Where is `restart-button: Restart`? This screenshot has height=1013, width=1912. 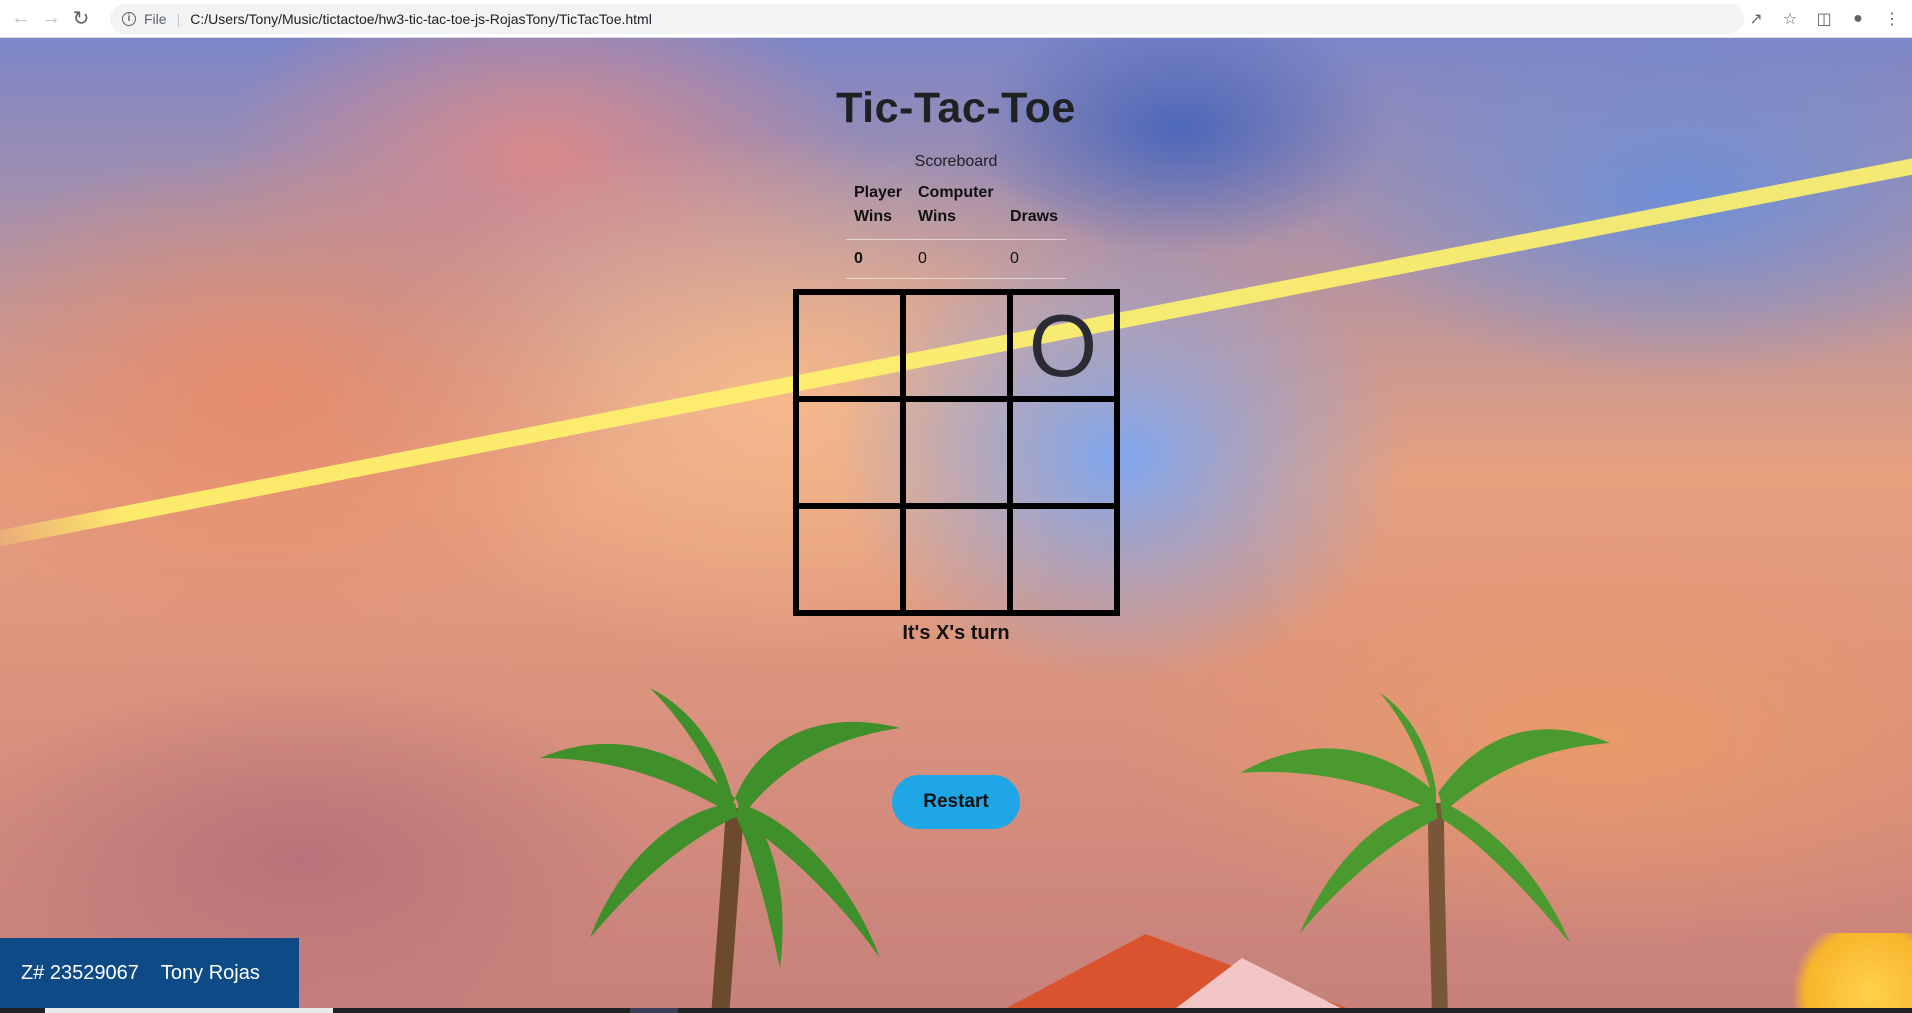 restart-button: Restart is located at coordinates (956, 802).